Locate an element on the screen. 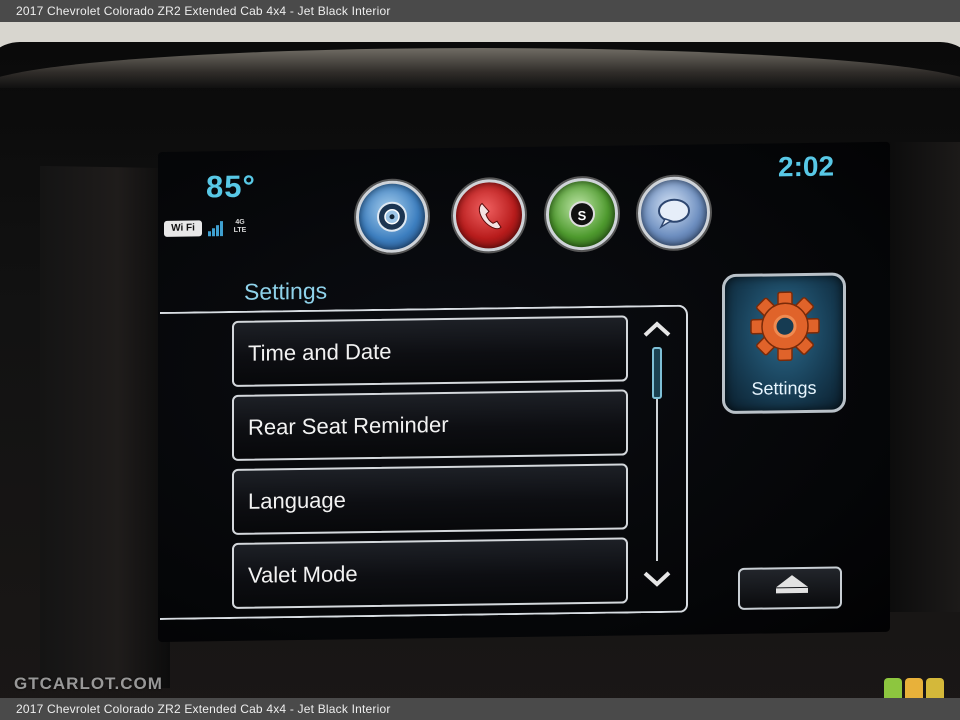 This screenshot has width=960, height=720. chevron-up-icon is located at coordinates (657, 329).